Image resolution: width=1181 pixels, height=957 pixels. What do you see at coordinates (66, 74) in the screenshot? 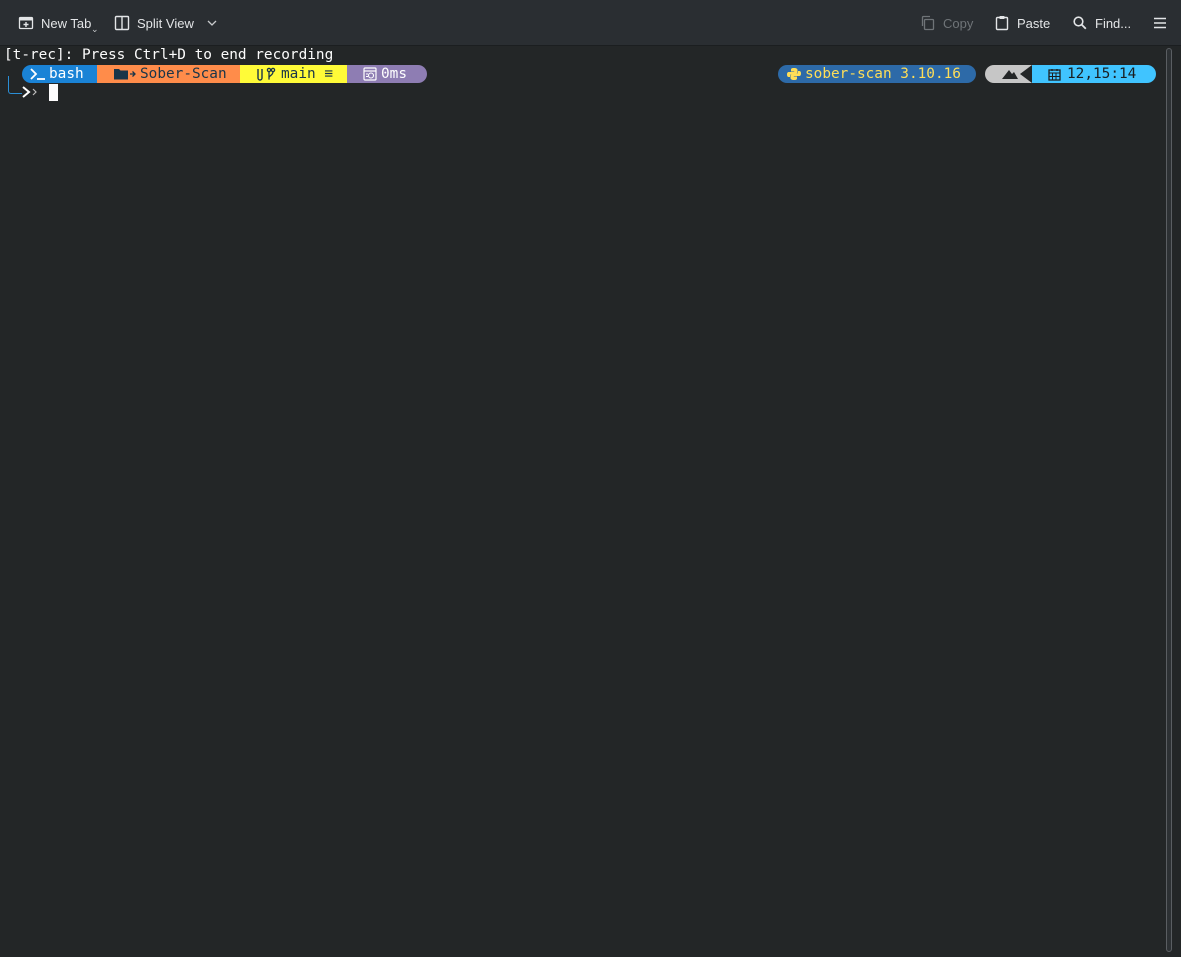
I see `prompt-shell-label: bash` at bounding box center [66, 74].